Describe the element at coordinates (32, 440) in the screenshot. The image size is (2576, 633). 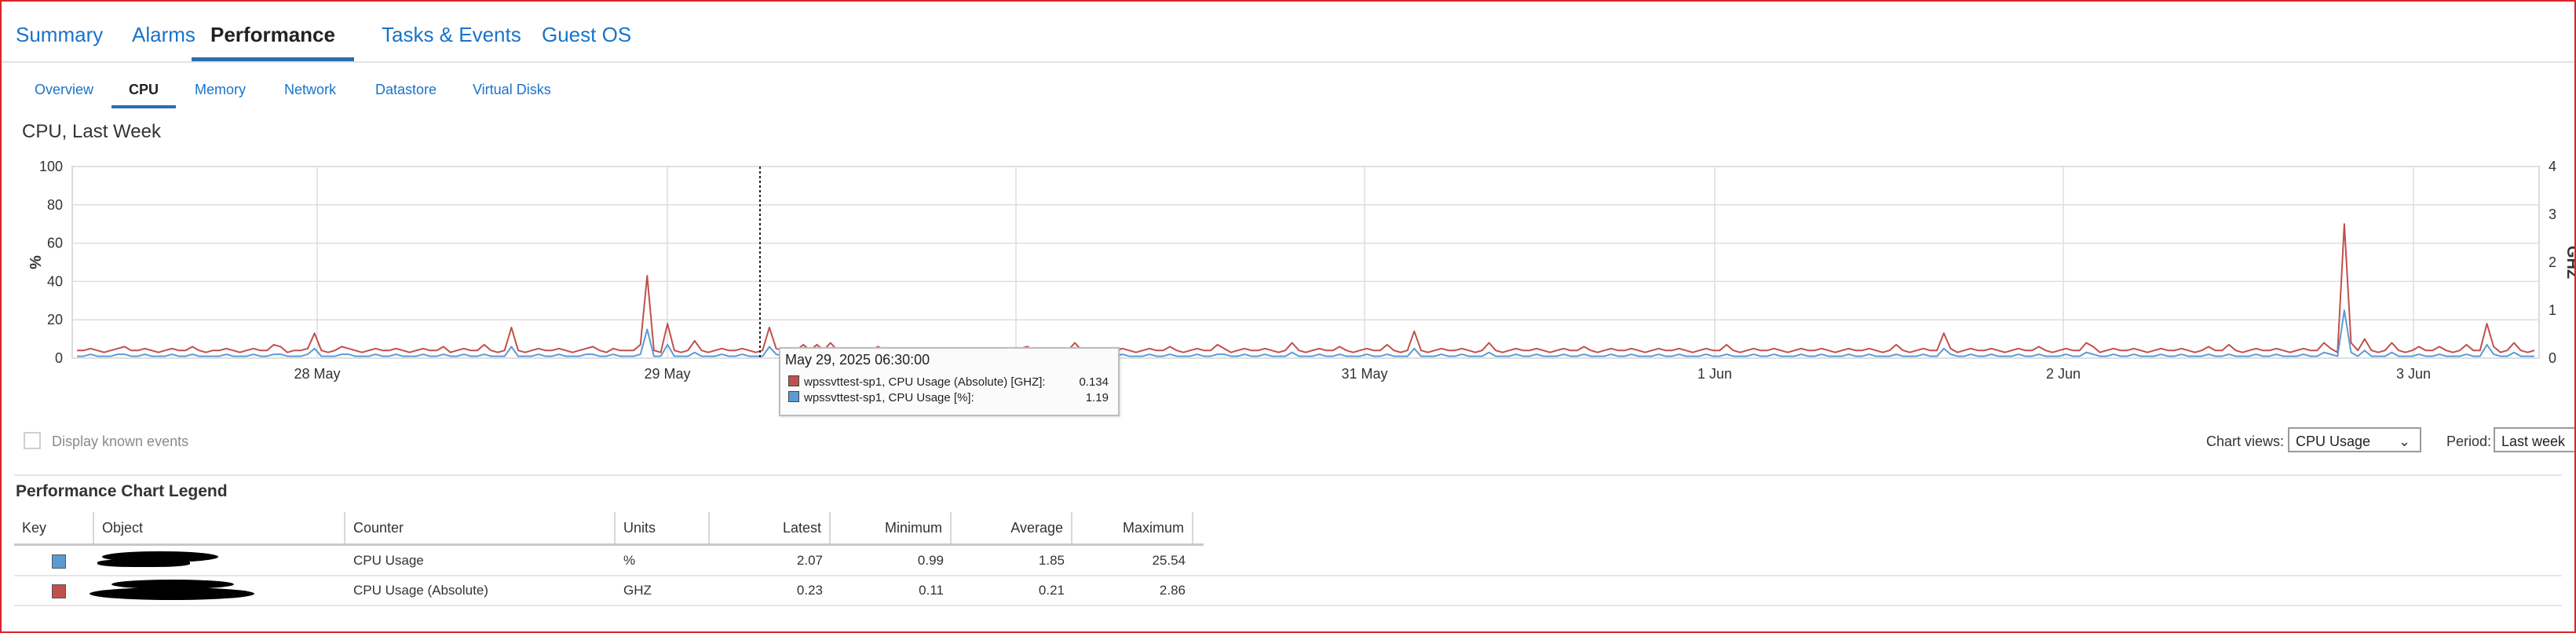
I see `known-events-checkbox` at that location.